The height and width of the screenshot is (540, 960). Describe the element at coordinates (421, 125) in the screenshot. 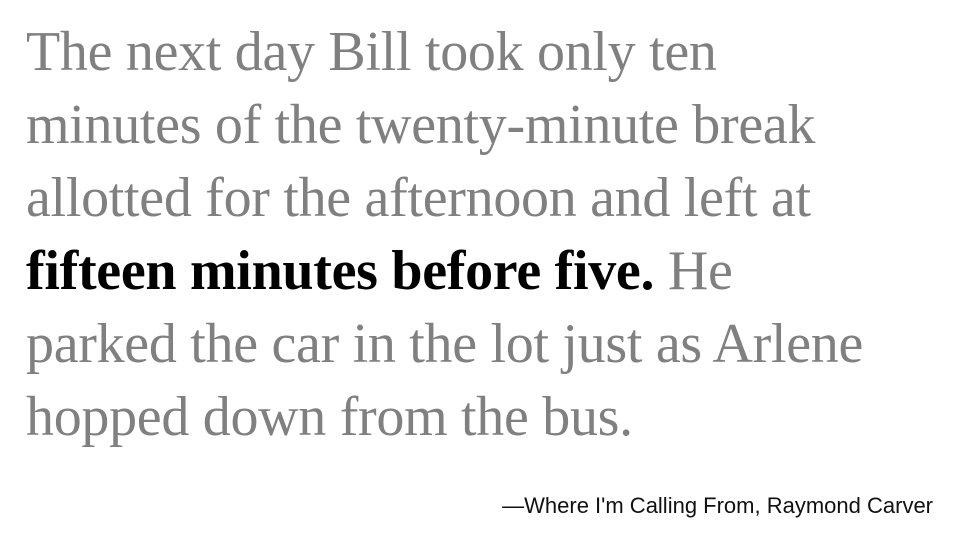

I see `quote-line-2: minutes of the twenty-minute break` at that location.